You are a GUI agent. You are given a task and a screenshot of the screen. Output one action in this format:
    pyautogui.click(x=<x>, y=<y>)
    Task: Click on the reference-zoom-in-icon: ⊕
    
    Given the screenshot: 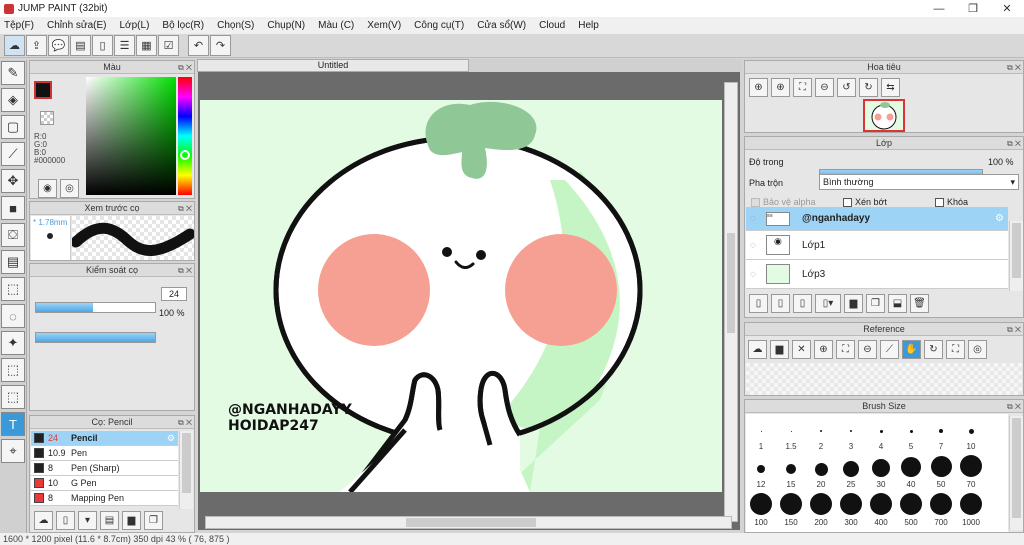 What is the action you would take?
    pyautogui.click(x=823, y=349)
    